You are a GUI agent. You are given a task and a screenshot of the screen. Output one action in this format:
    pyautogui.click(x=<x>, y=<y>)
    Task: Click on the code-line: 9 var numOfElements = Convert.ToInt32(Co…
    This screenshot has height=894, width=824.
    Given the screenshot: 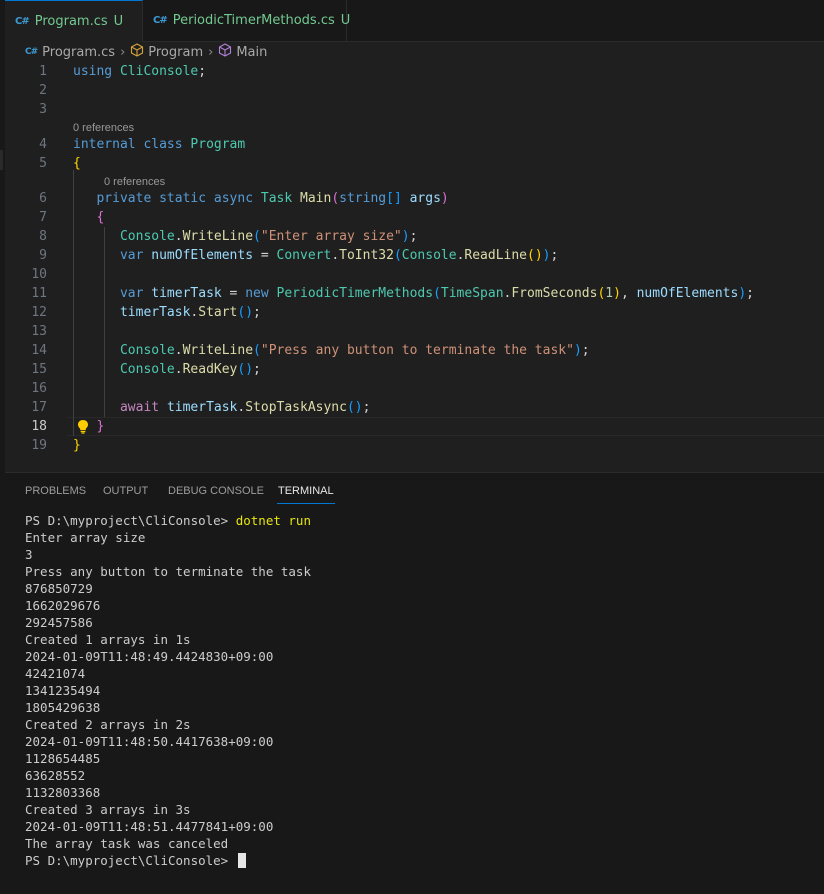 What is the action you would take?
    pyautogui.click(x=299, y=255)
    